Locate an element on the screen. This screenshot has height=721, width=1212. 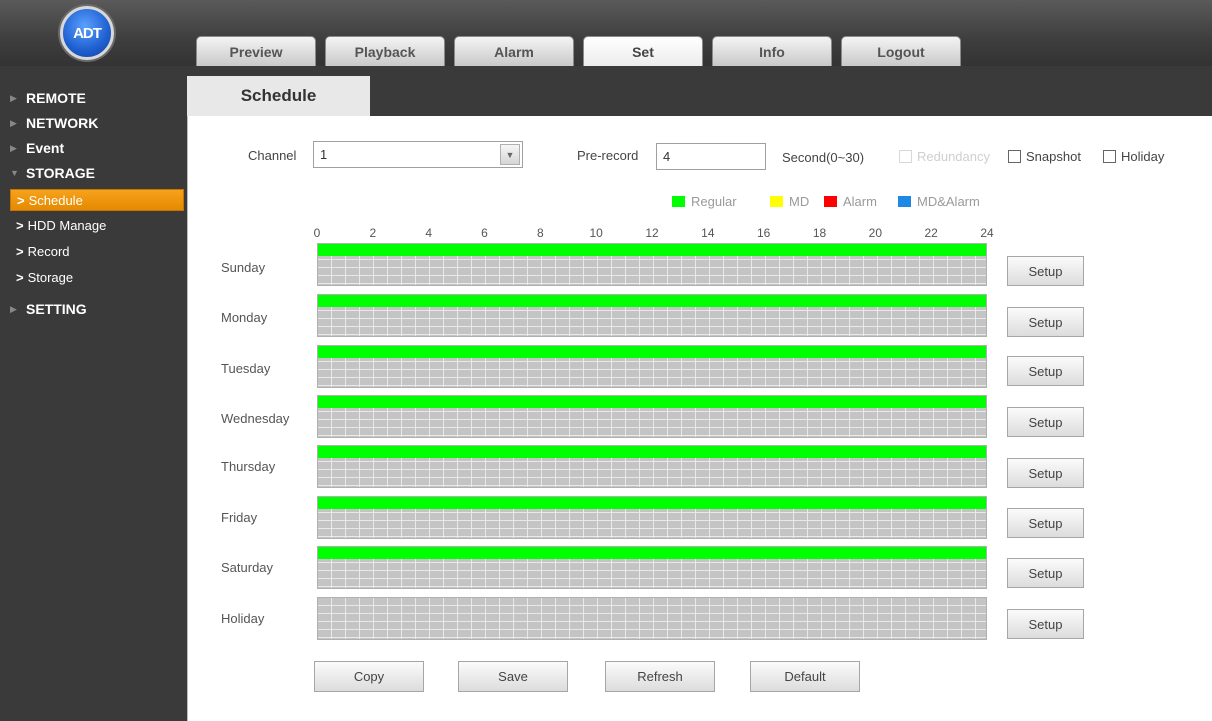
legend-label: Alarm is located at coordinates (860, 201).